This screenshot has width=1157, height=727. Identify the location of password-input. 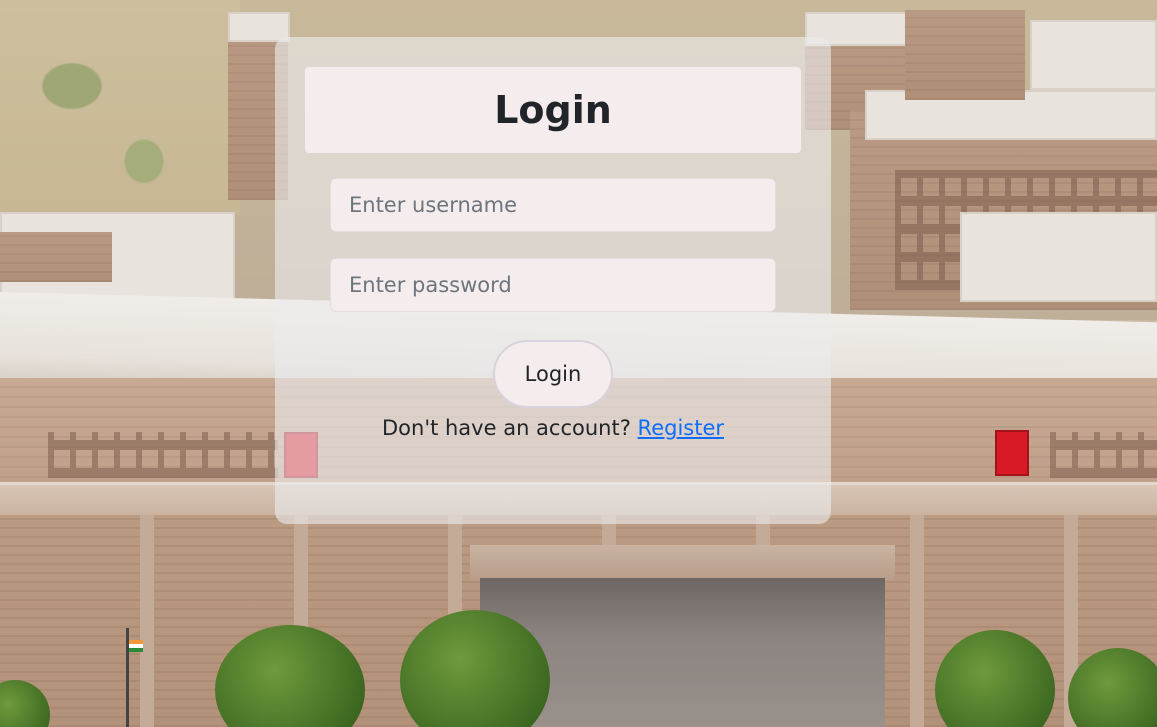
(553, 285).